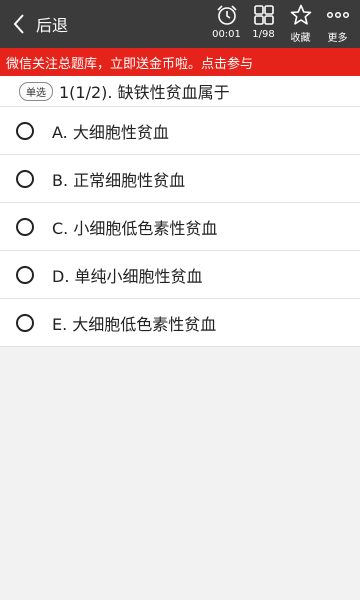 The width and height of the screenshot is (360, 600). I want to click on timer-text: 00:01, so click(226, 34).